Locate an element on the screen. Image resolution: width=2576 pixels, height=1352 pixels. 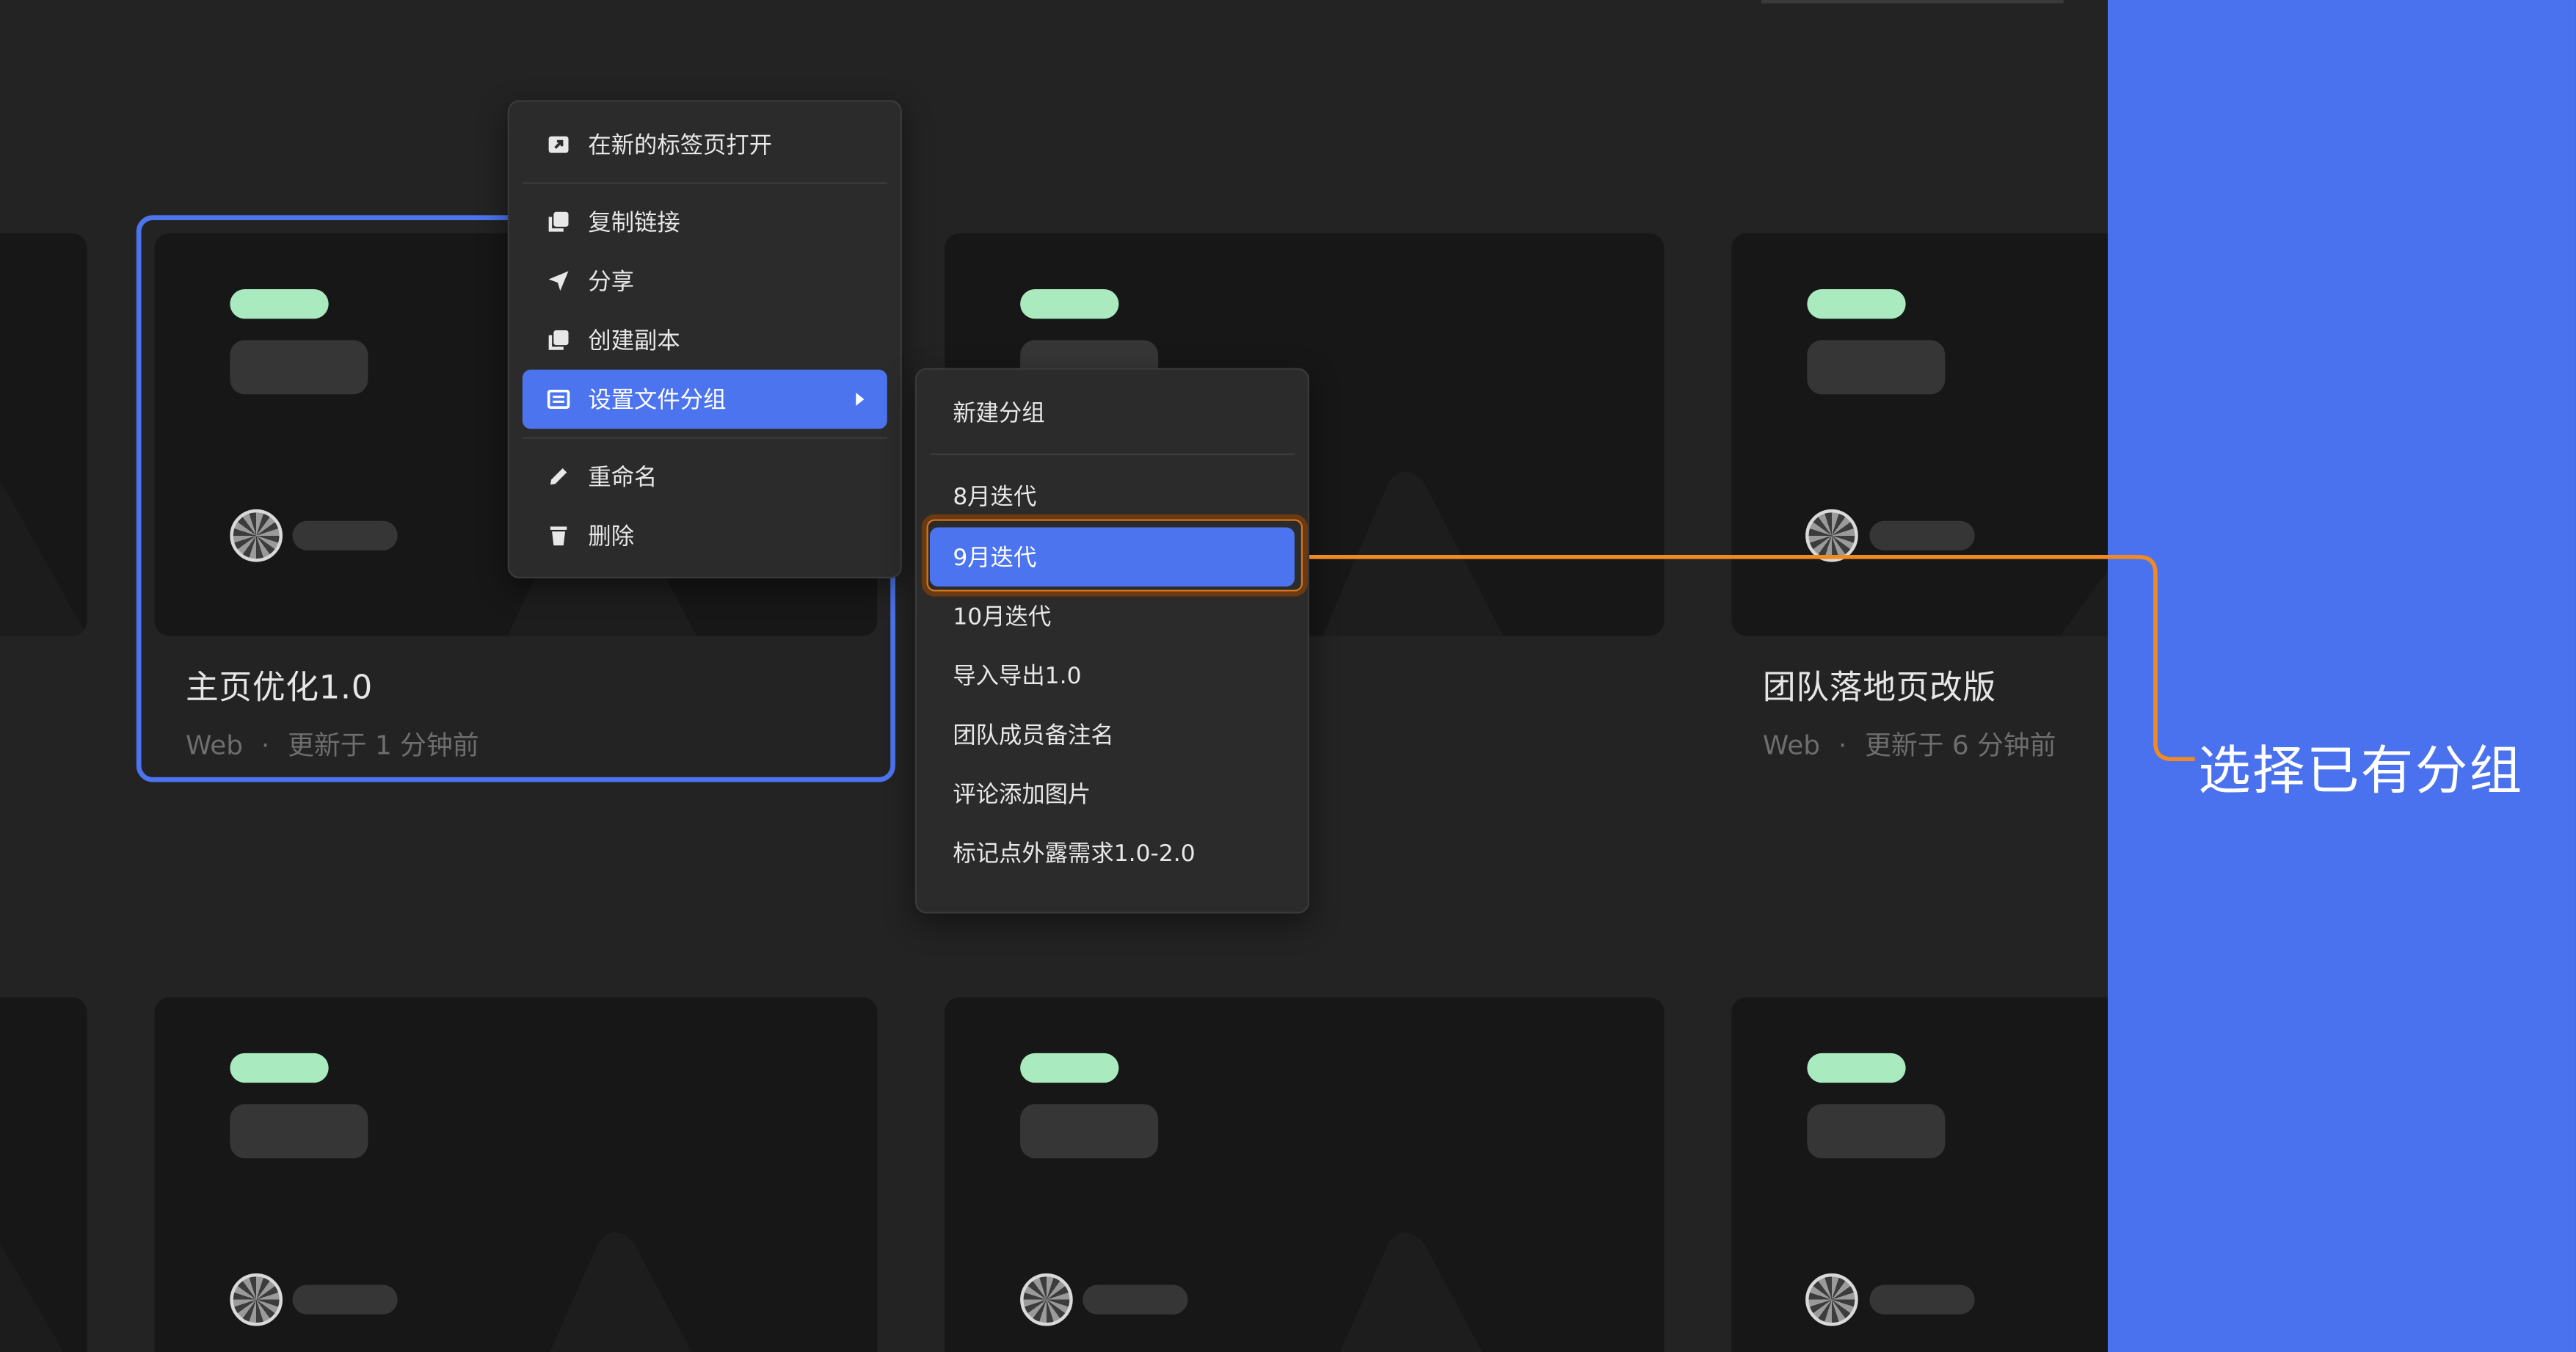
file-platform: Web is located at coordinates (1791, 745).